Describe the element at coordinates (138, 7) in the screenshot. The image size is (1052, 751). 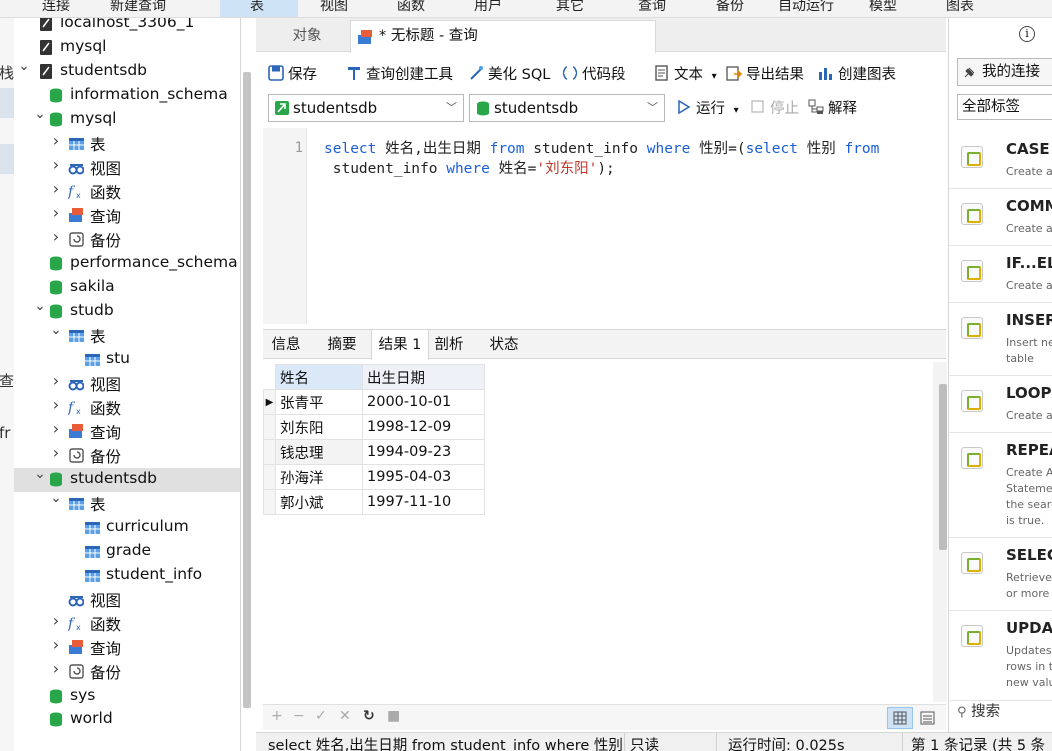
I see `menu-new-query: 新建查询` at that location.